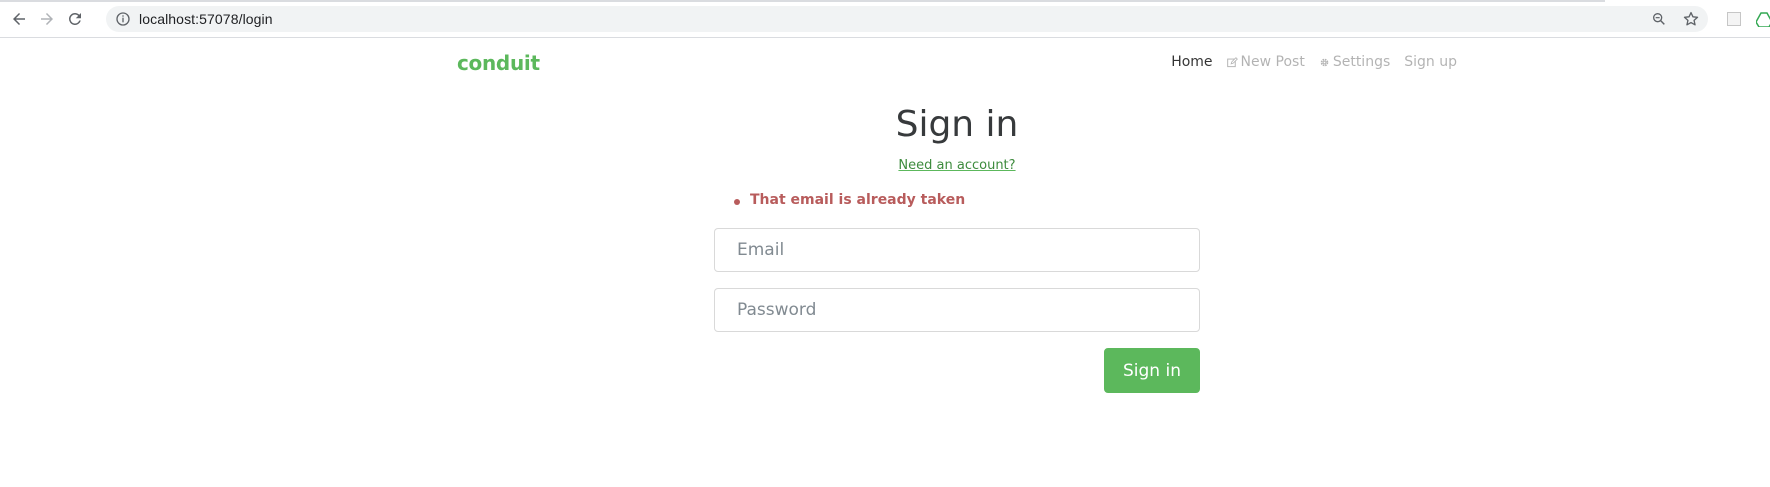 The width and height of the screenshot is (1770, 487). Describe the element at coordinates (1307, 62) in the screenshot. I see `nav-links: Home New Post Settings Sign up` at that location.